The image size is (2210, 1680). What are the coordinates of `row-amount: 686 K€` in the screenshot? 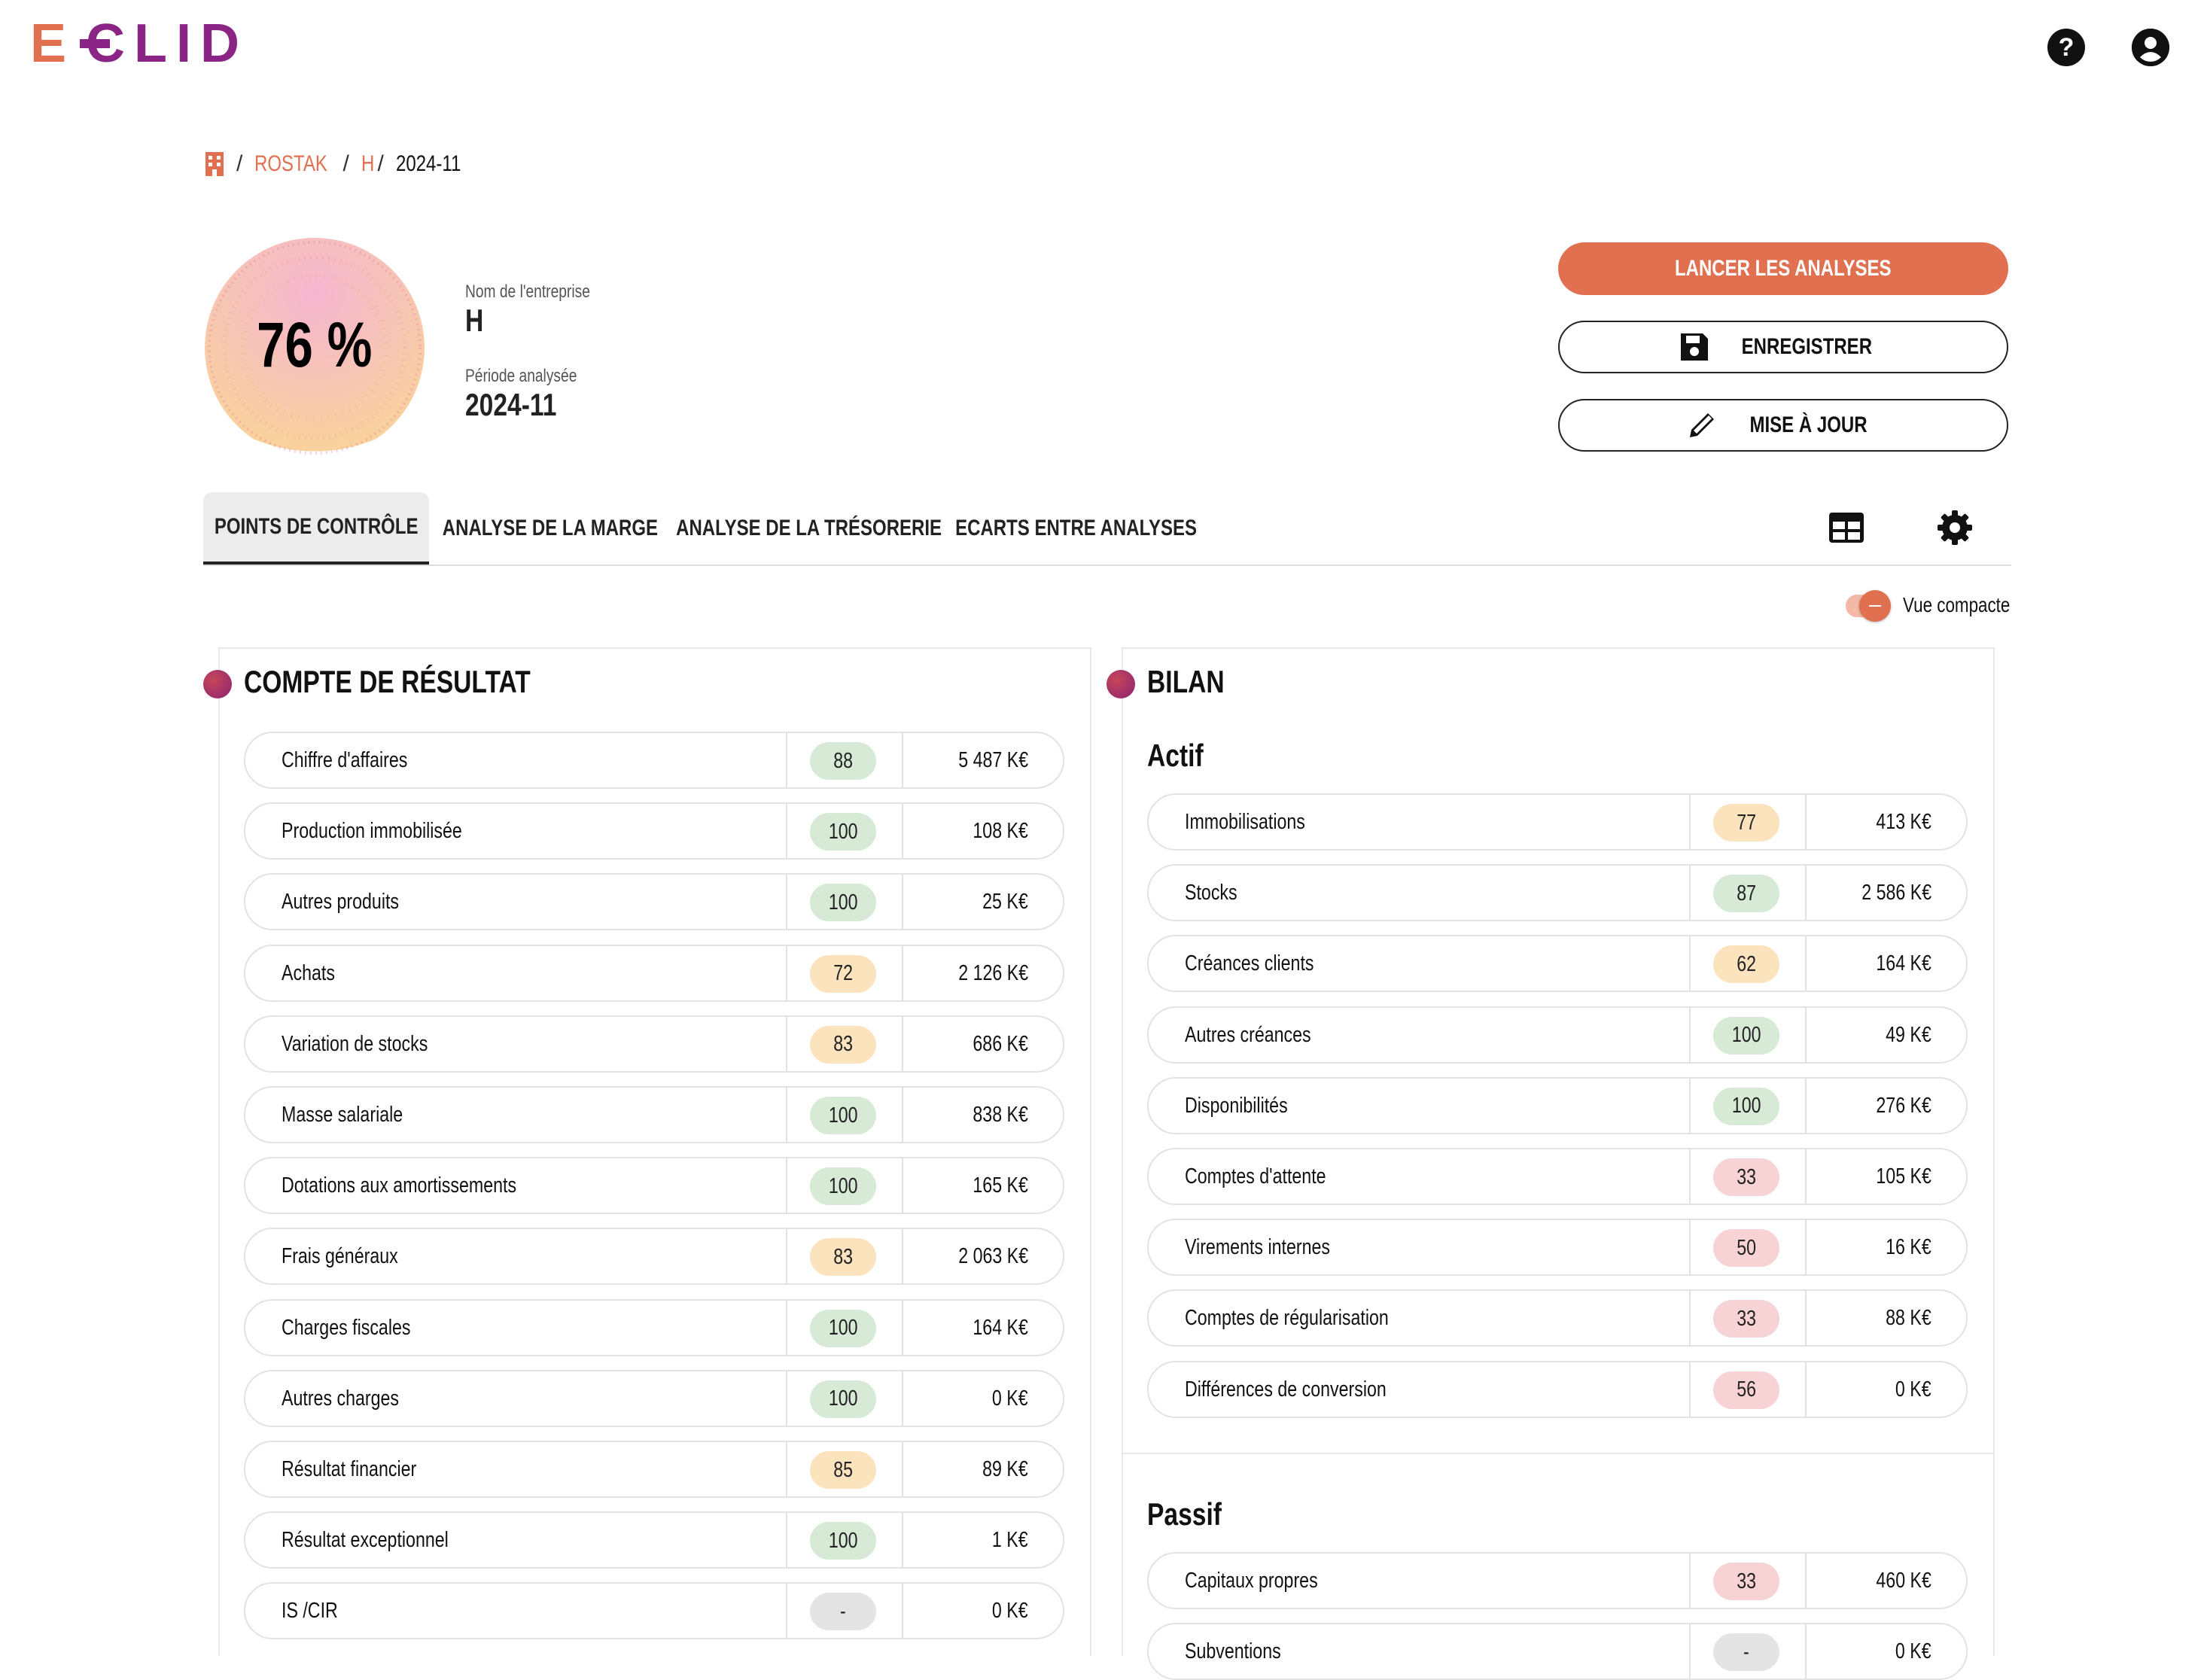 It's located at (1000, 1043).